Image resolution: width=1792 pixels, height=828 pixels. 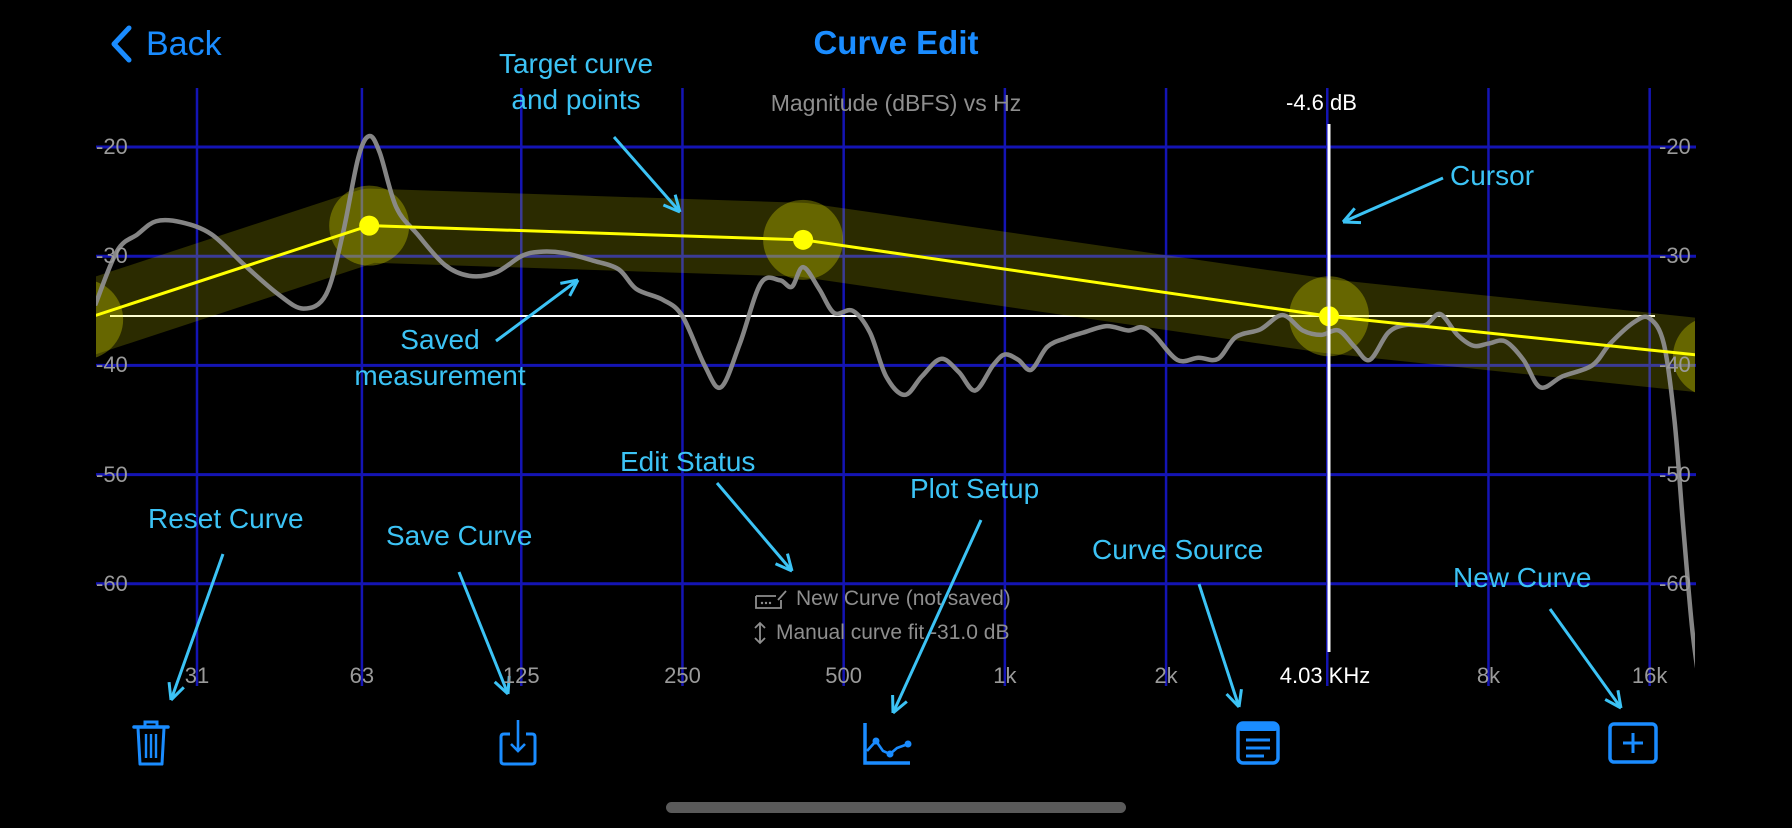 I want to click on annotation-reset-curve: Reset Curve, so click(x=226, y=518).